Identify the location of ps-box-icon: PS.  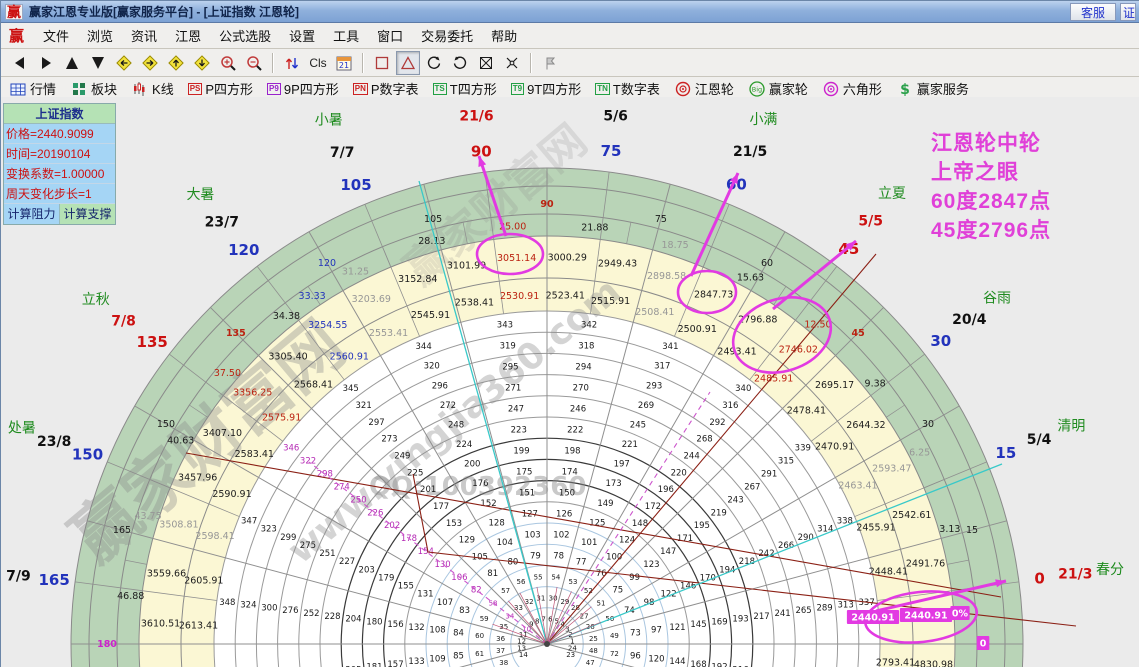
(195, 88).